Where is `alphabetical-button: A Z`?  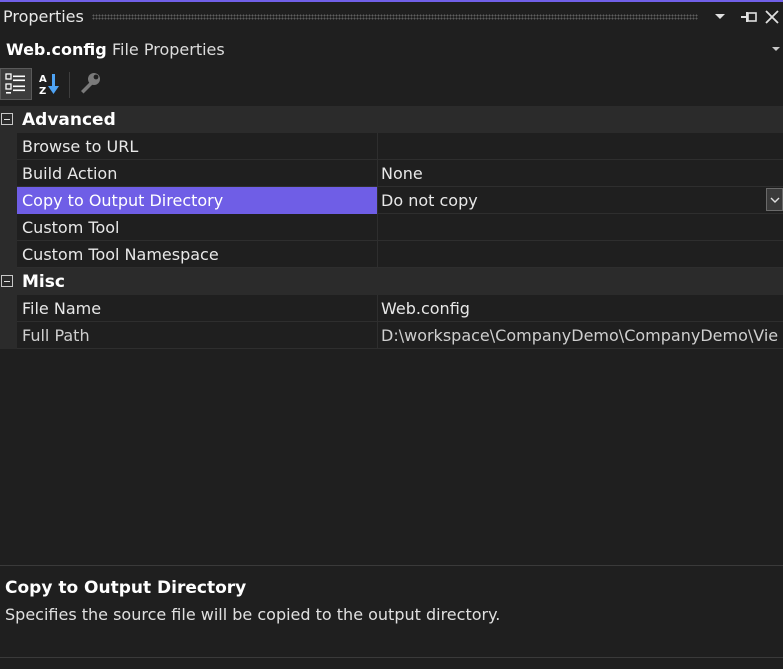 alphabetical-button: A Z is located at coordinates (50, 84).